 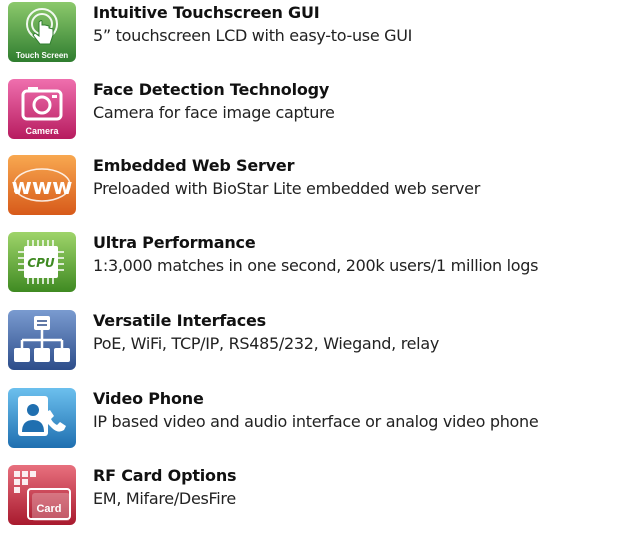 I want to click on icon-label: Card, so click(x=48, y=509).